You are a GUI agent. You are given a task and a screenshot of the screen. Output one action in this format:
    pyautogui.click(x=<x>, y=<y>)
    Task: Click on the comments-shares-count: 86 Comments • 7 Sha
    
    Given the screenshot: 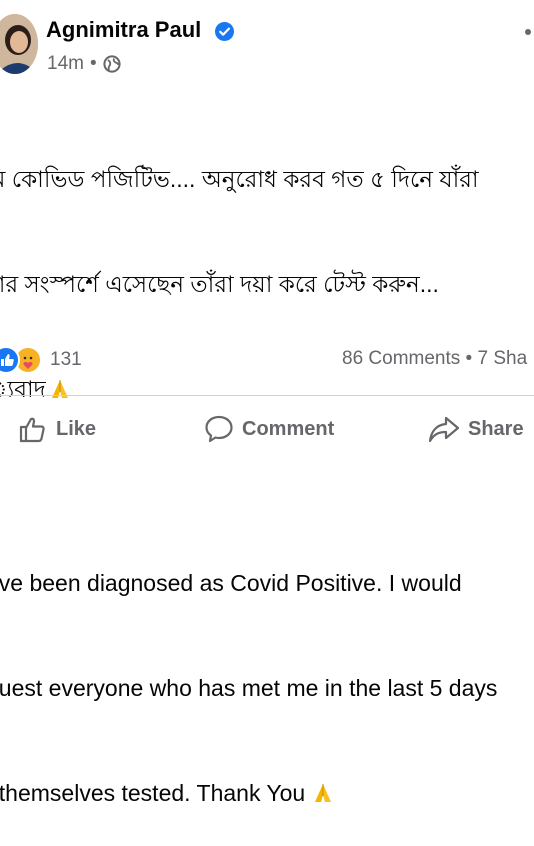 What is the action you would take?
    pyautogui.click(x=434, y=359)
    